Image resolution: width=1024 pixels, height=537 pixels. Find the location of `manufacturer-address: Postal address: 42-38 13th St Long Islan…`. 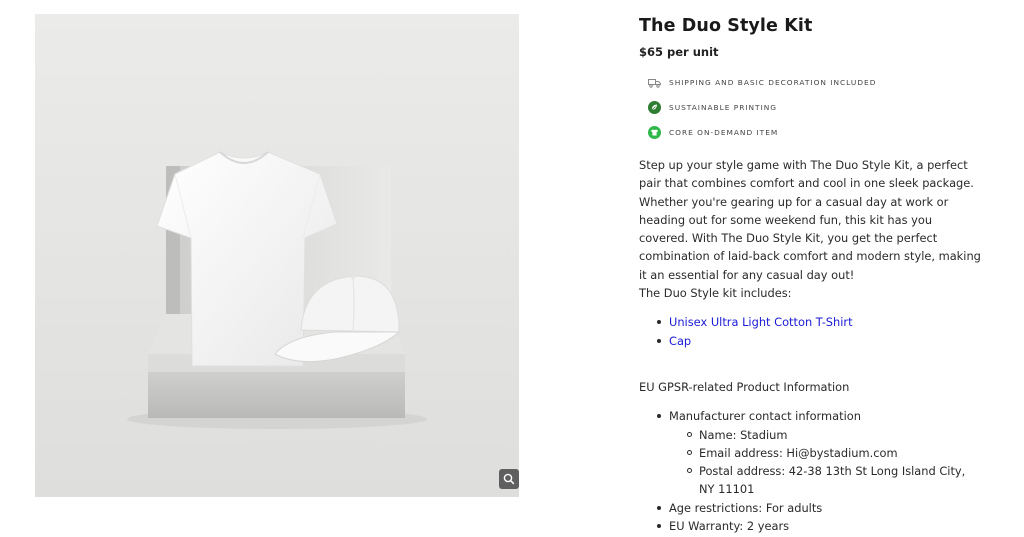

manufacturer-address: Postal address: 42-38 13th St Long Islan… is located at coordinates (835, 480).